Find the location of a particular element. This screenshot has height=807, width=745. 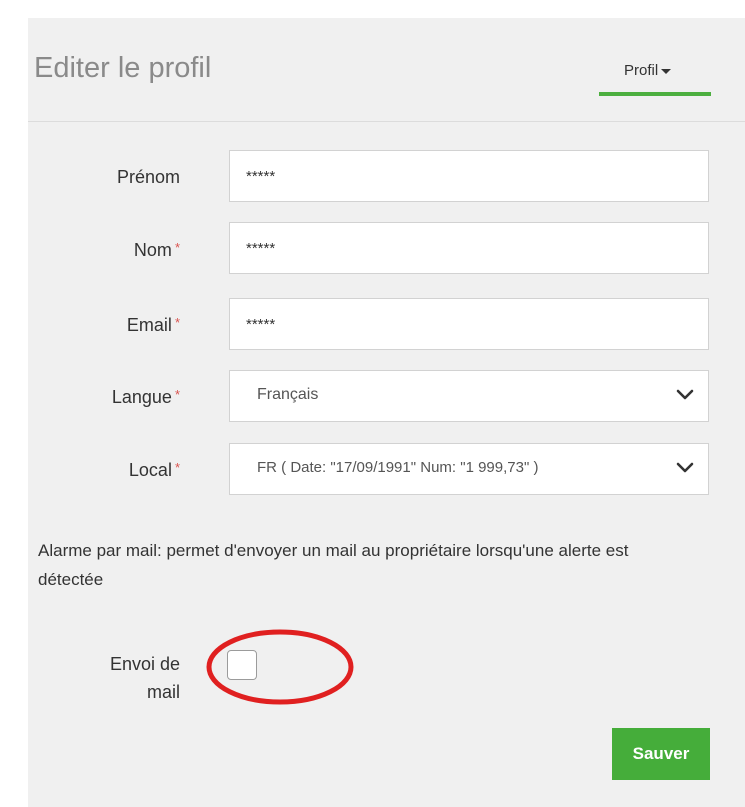

language-select: Français is located at coordinates (469, 396).